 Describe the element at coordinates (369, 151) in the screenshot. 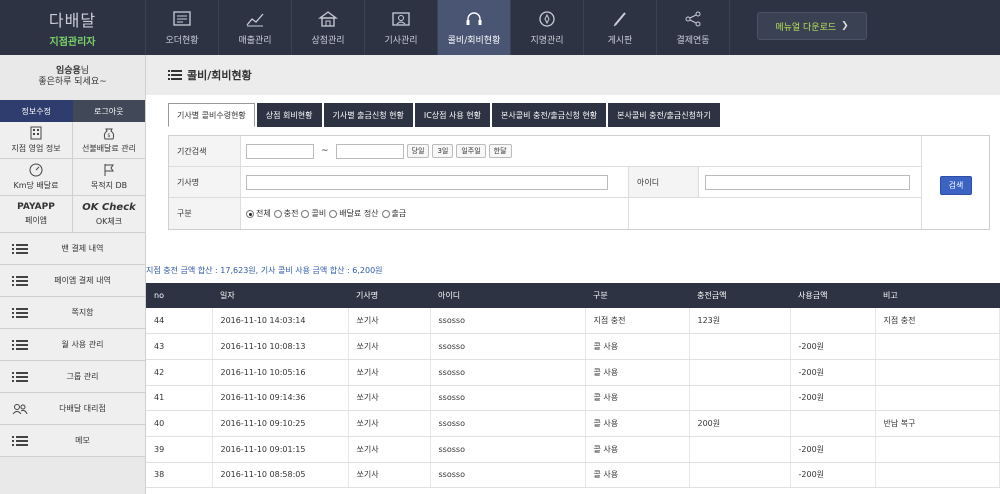

I see `end-date-input` at that location.